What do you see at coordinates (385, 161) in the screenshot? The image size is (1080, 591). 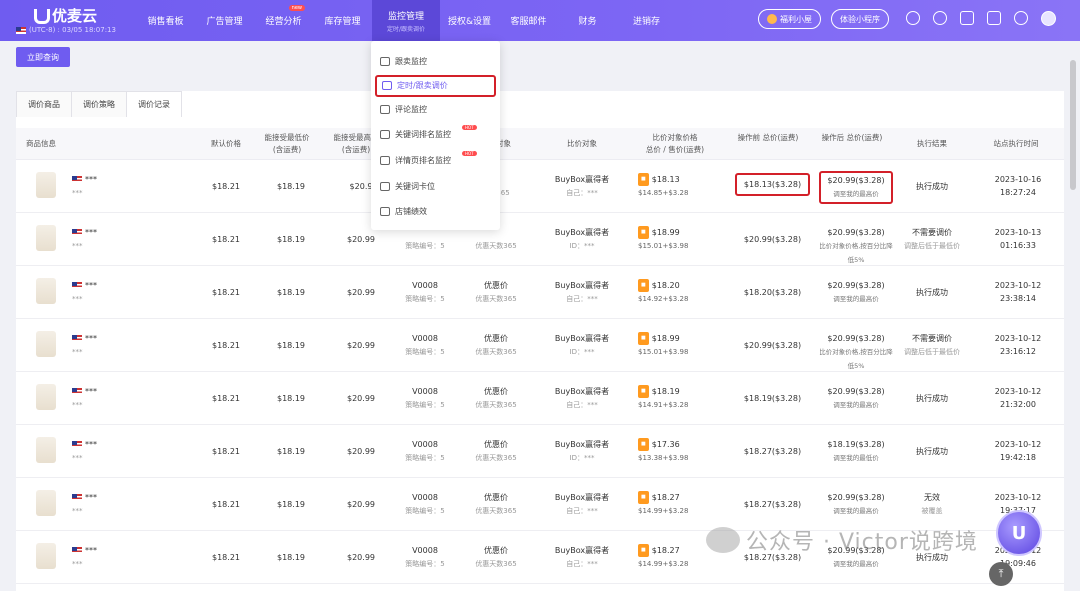 I see `detail-icon` at bounding box center [385, 161].